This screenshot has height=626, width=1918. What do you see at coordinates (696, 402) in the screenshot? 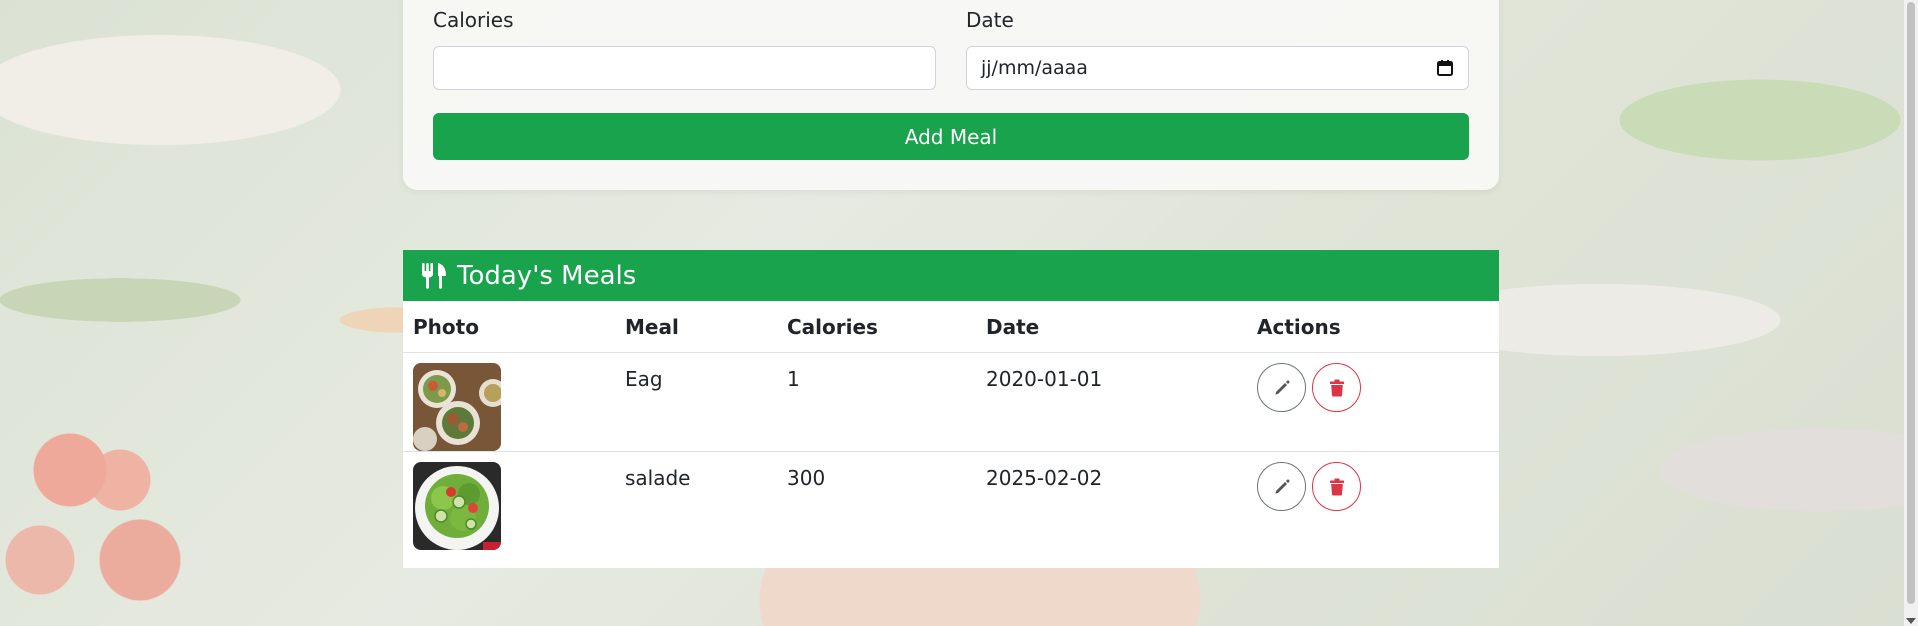
I see `meal-name-cell: Eag` at bounding box center [696, 402].